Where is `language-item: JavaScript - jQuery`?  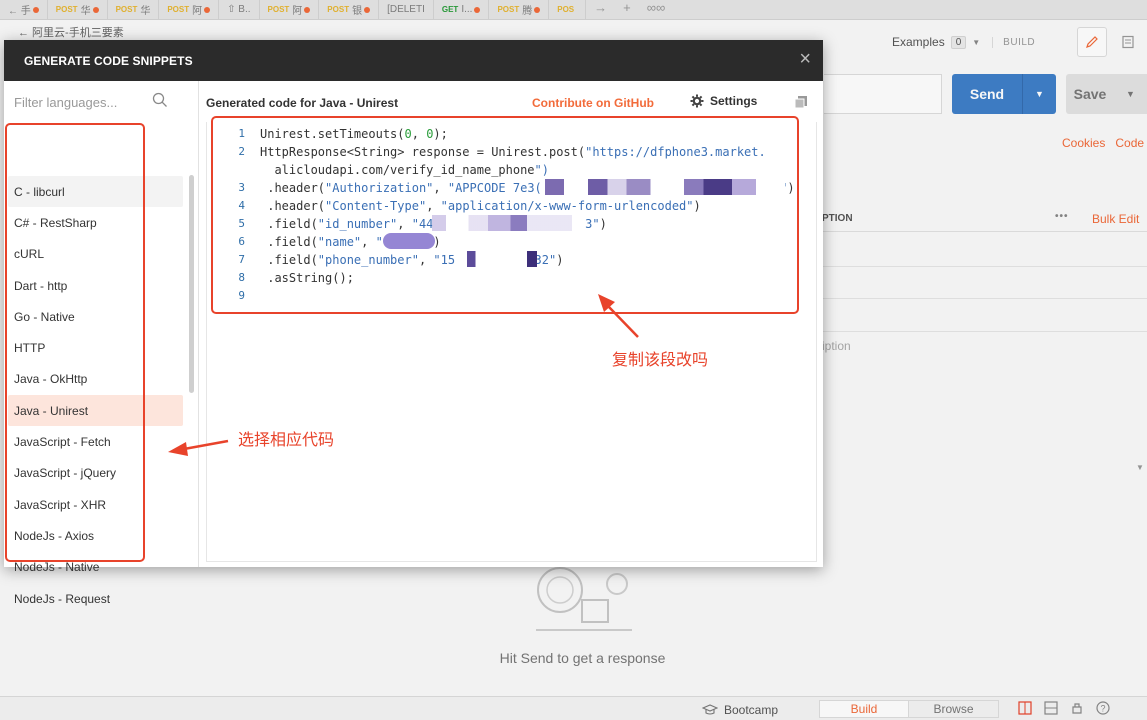 language-item: JavaScript - jQuery is located at coordinates (95, 473).